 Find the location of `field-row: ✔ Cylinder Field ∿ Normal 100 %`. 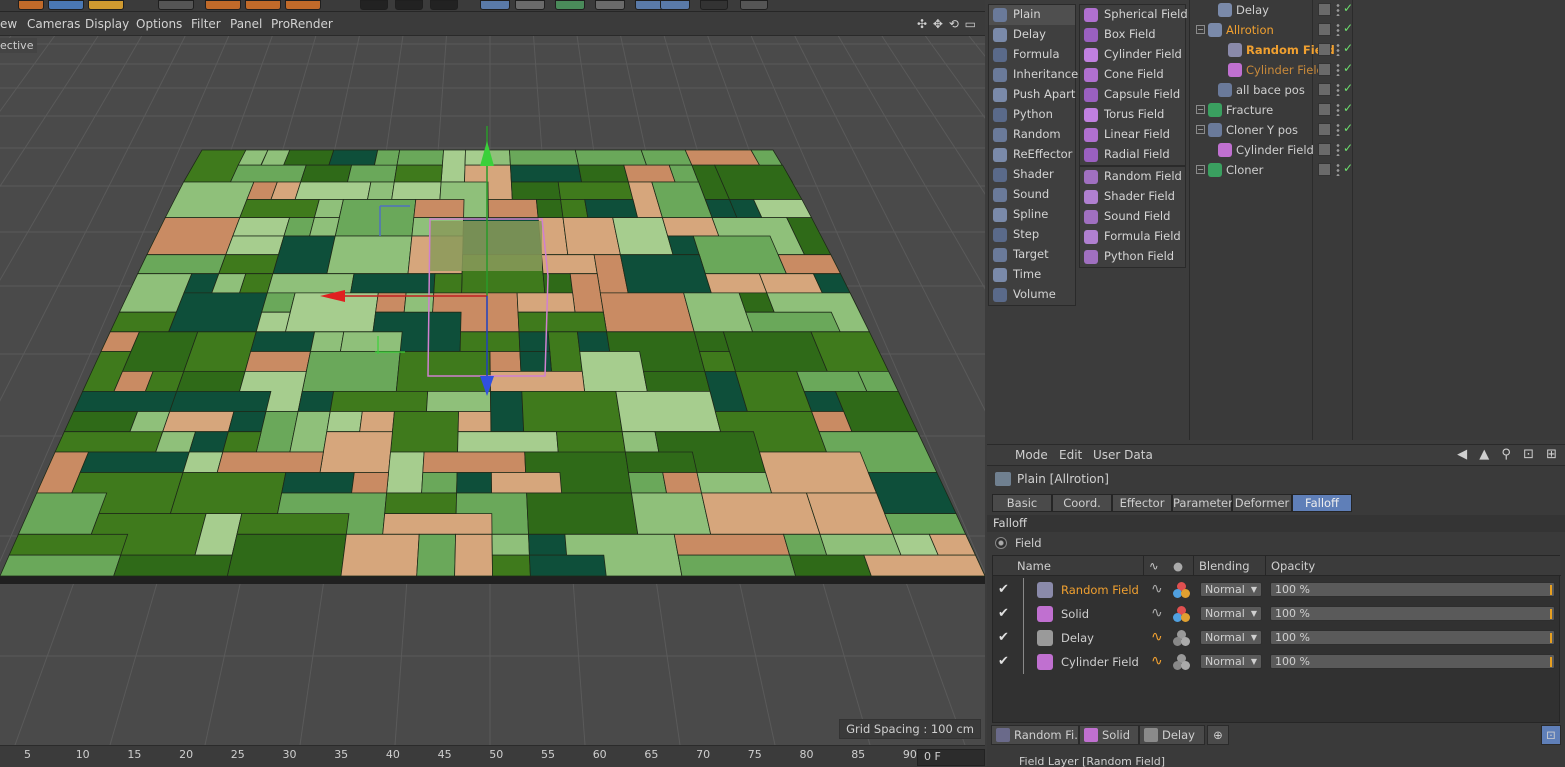

field-row: ✔ Cylinder Field ∿ Normal 100 % is located at coordinates (1277, 662).